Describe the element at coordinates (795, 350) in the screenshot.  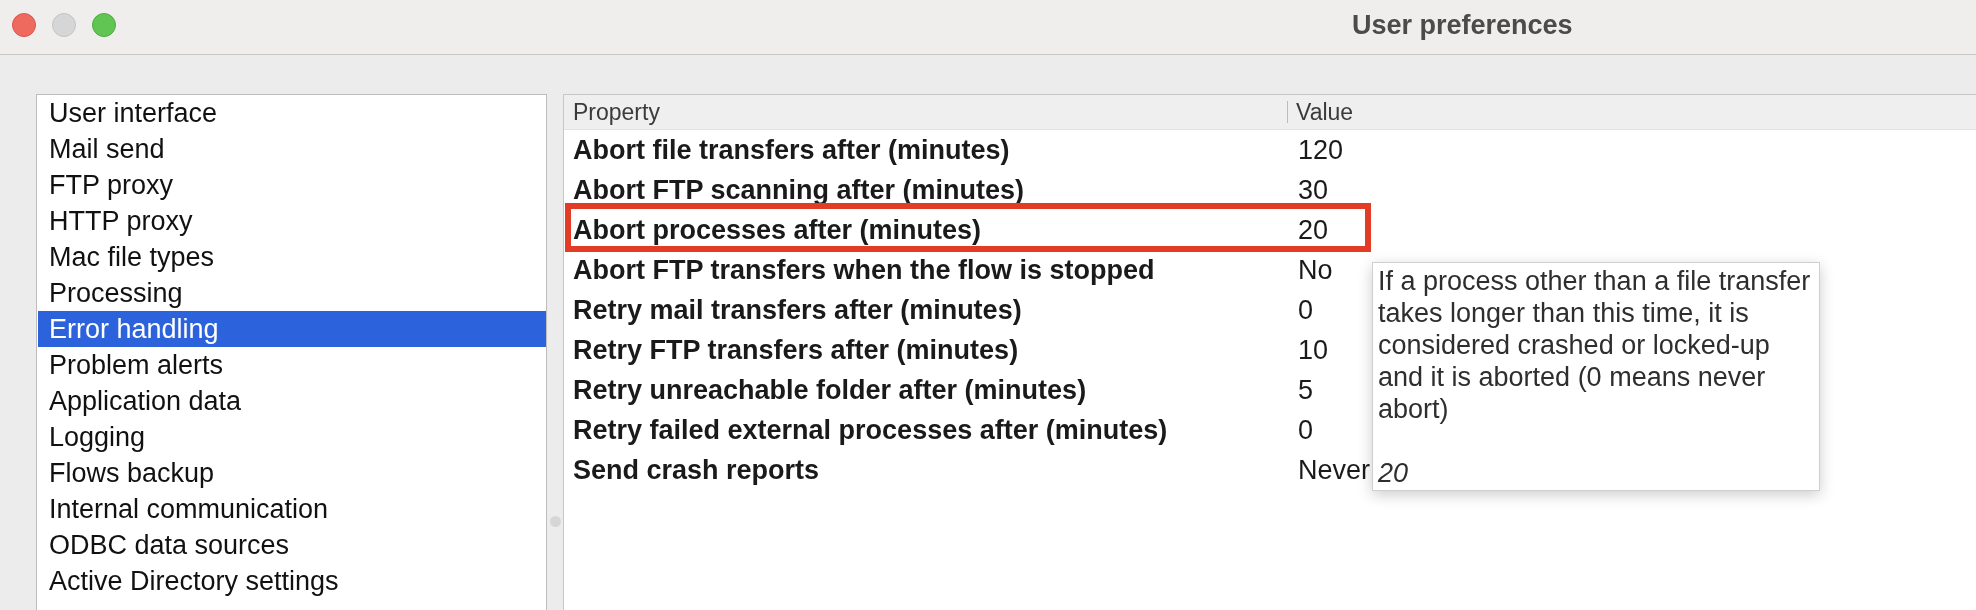
I see `property-name: Retry FTP transfers after (minutes)` at that location.